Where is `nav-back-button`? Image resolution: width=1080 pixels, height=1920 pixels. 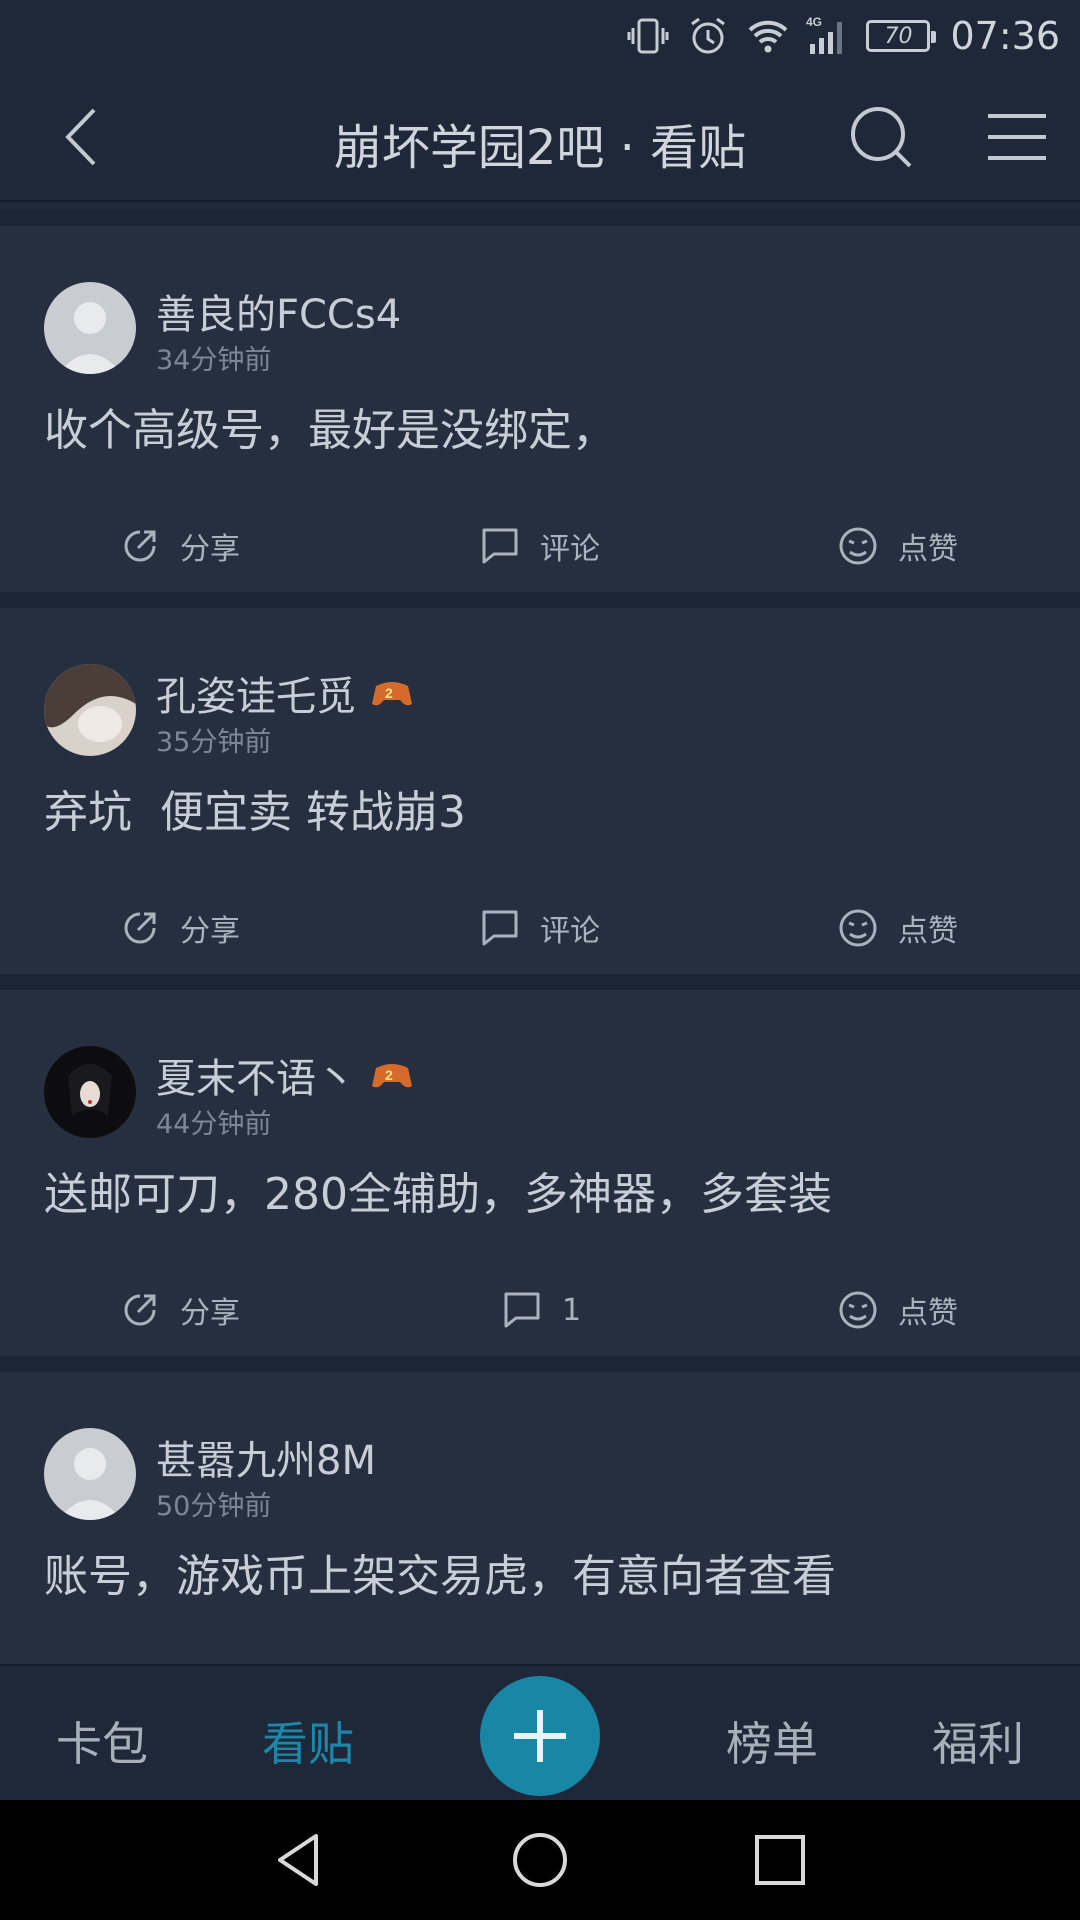
nav-back-button is located at coordinates (300, 1860).